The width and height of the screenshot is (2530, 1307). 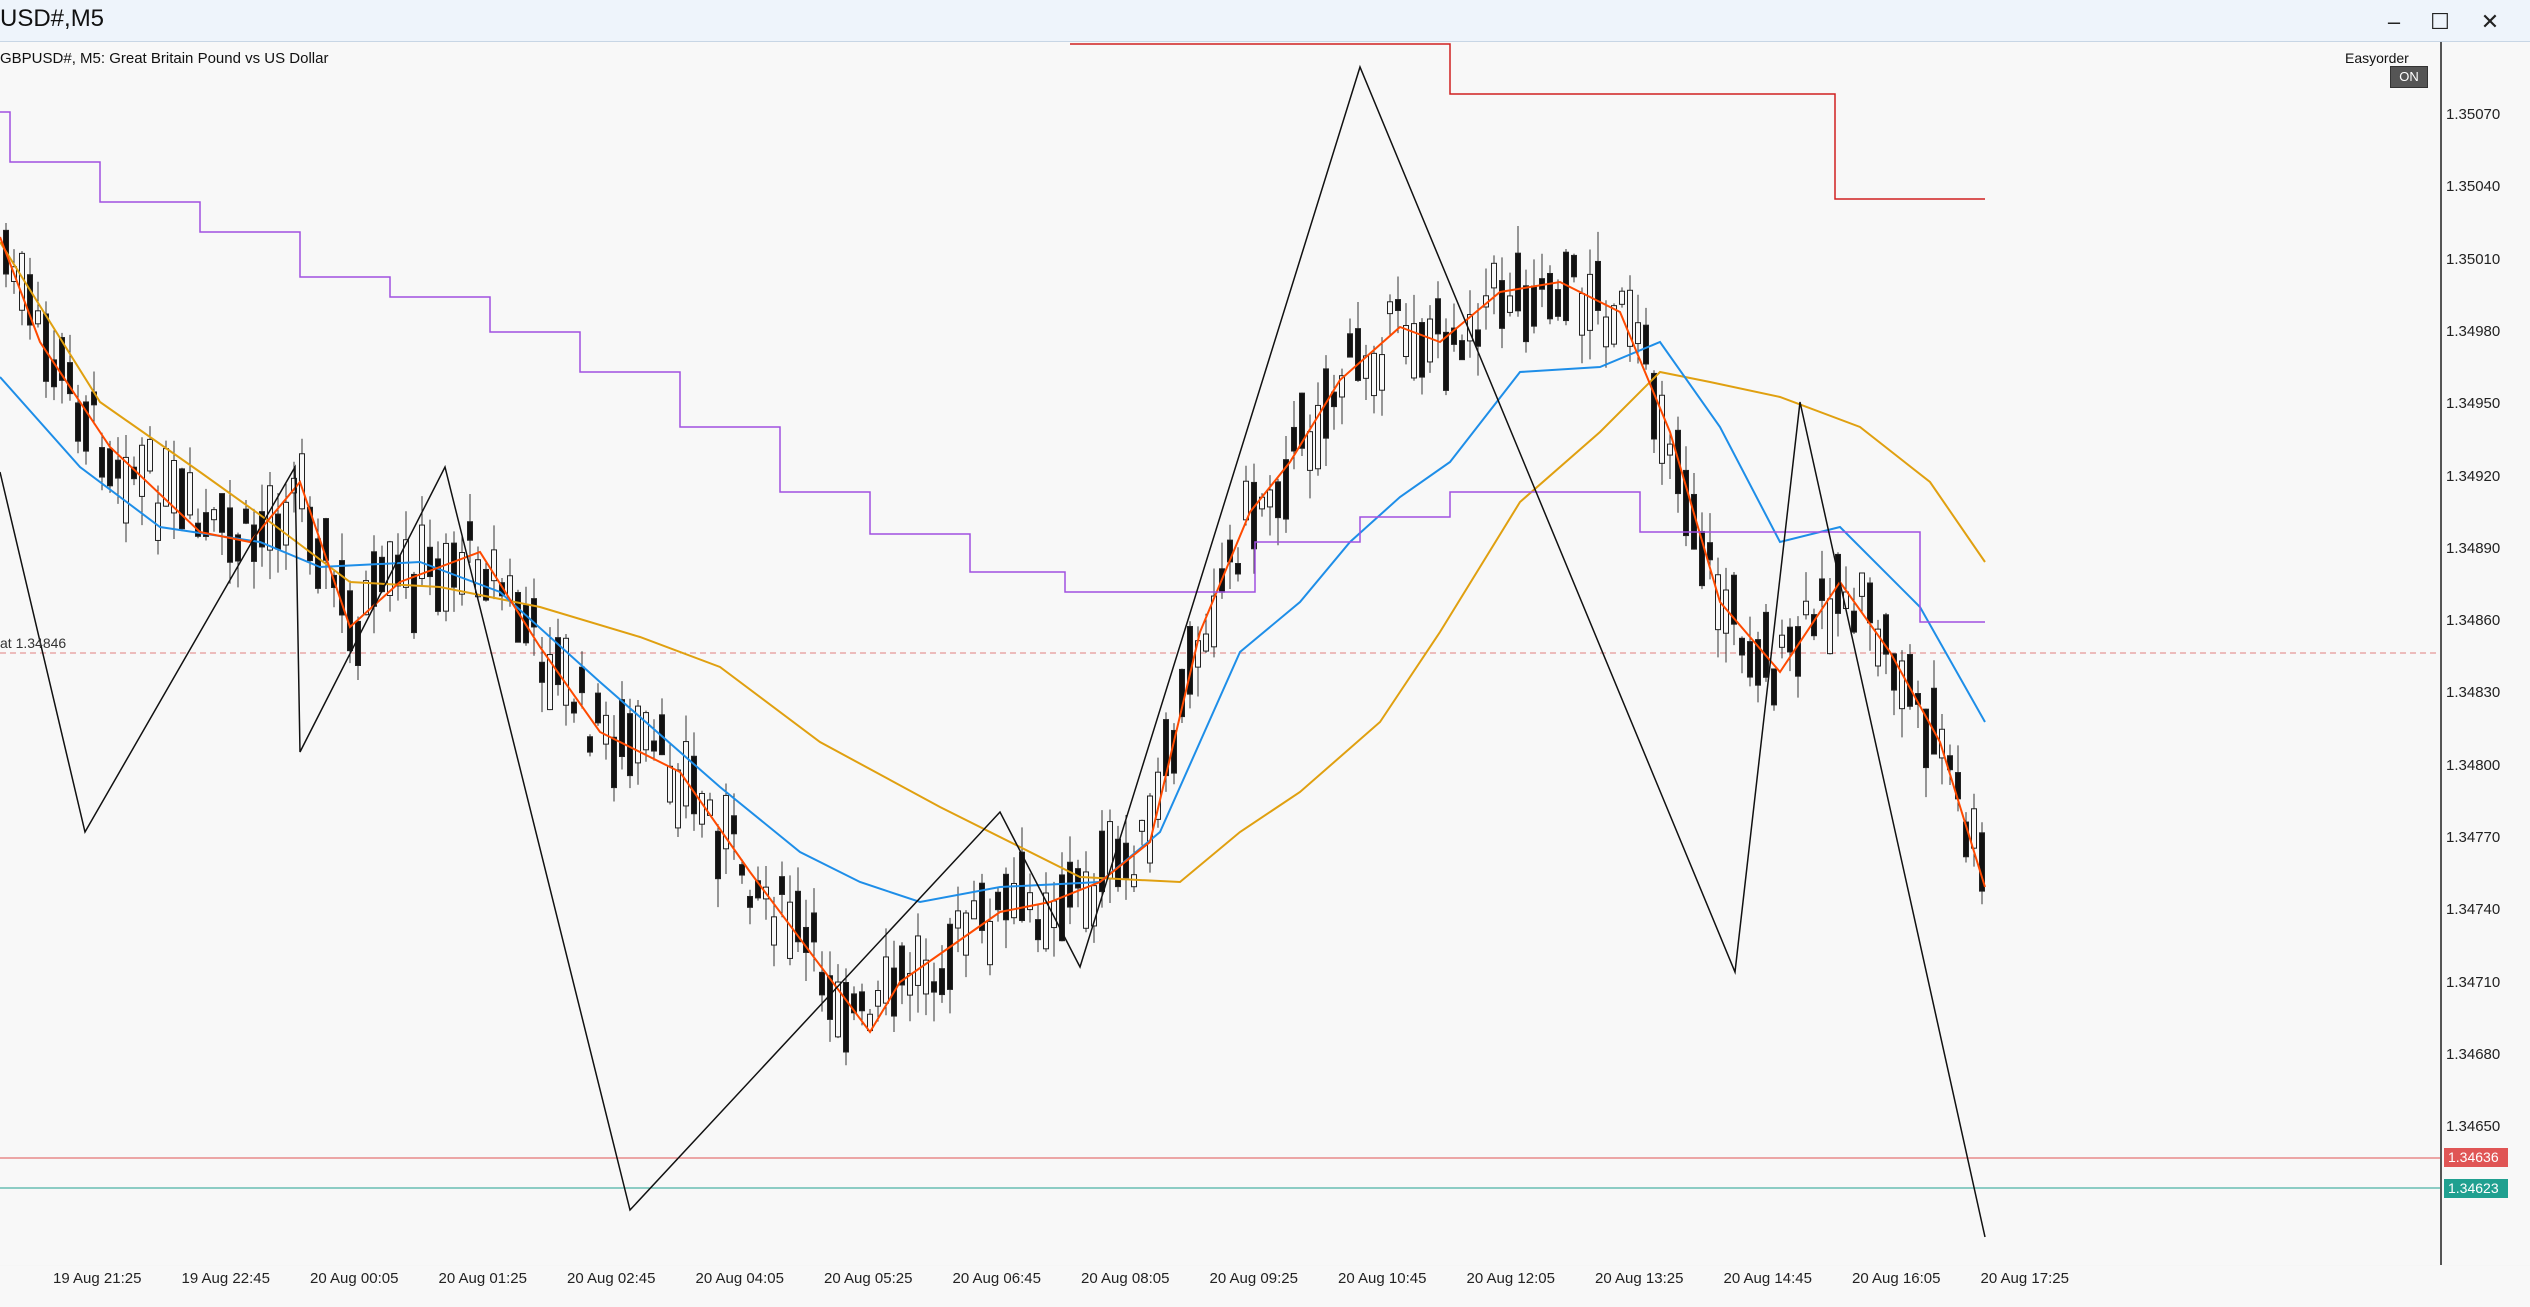 What do you see at coordinates (2473, 765) in the screenshot?
I see `price-tick-label: 1.34800` at bounding box center [2473, 765].